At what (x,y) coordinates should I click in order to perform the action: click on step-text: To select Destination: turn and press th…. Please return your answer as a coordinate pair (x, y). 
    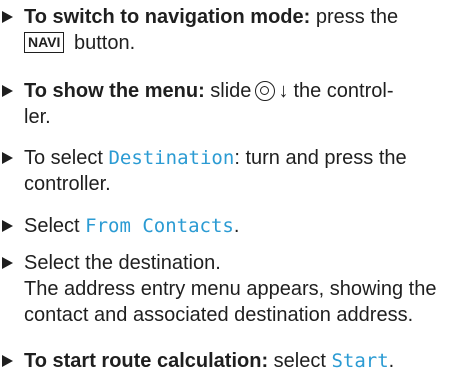
    Looking at the image, I should click on (215, 171).